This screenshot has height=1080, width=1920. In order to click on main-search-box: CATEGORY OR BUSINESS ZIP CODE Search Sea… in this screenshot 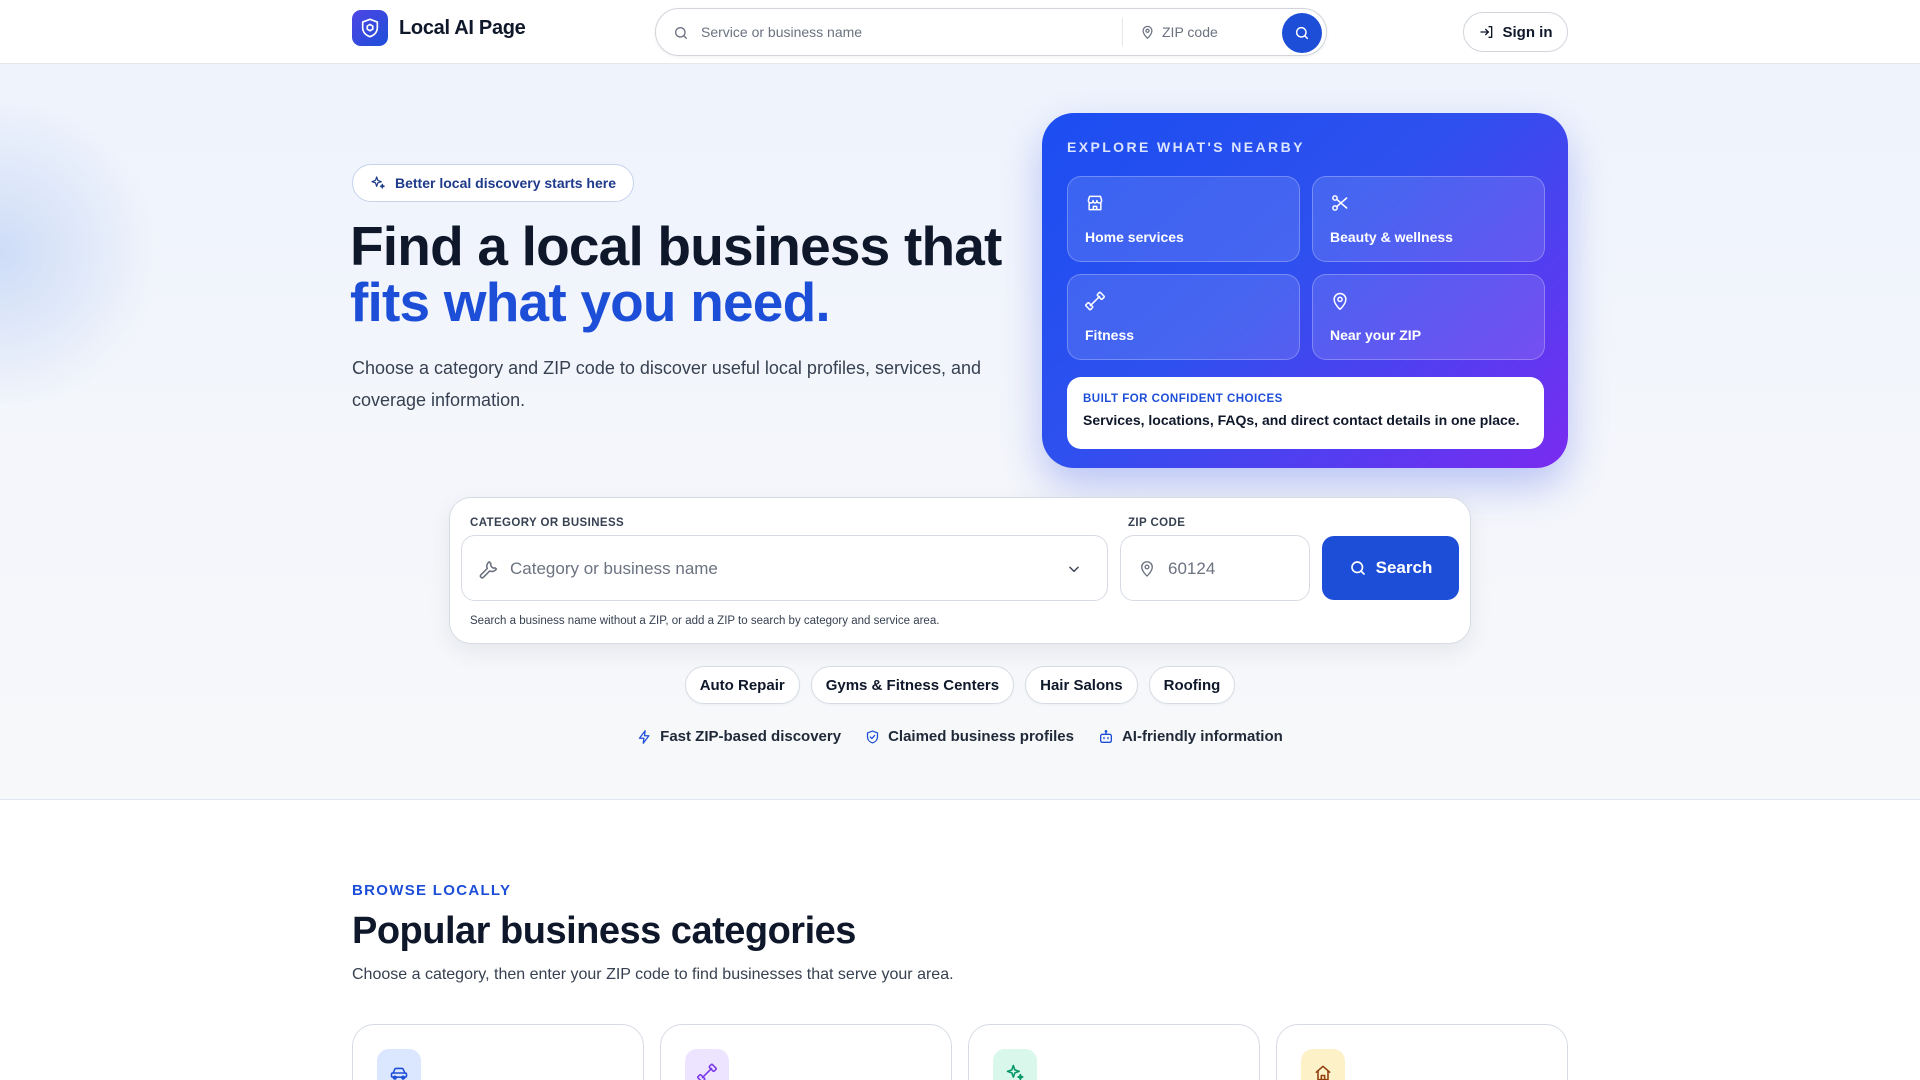, I will do `click(960, 570)`.